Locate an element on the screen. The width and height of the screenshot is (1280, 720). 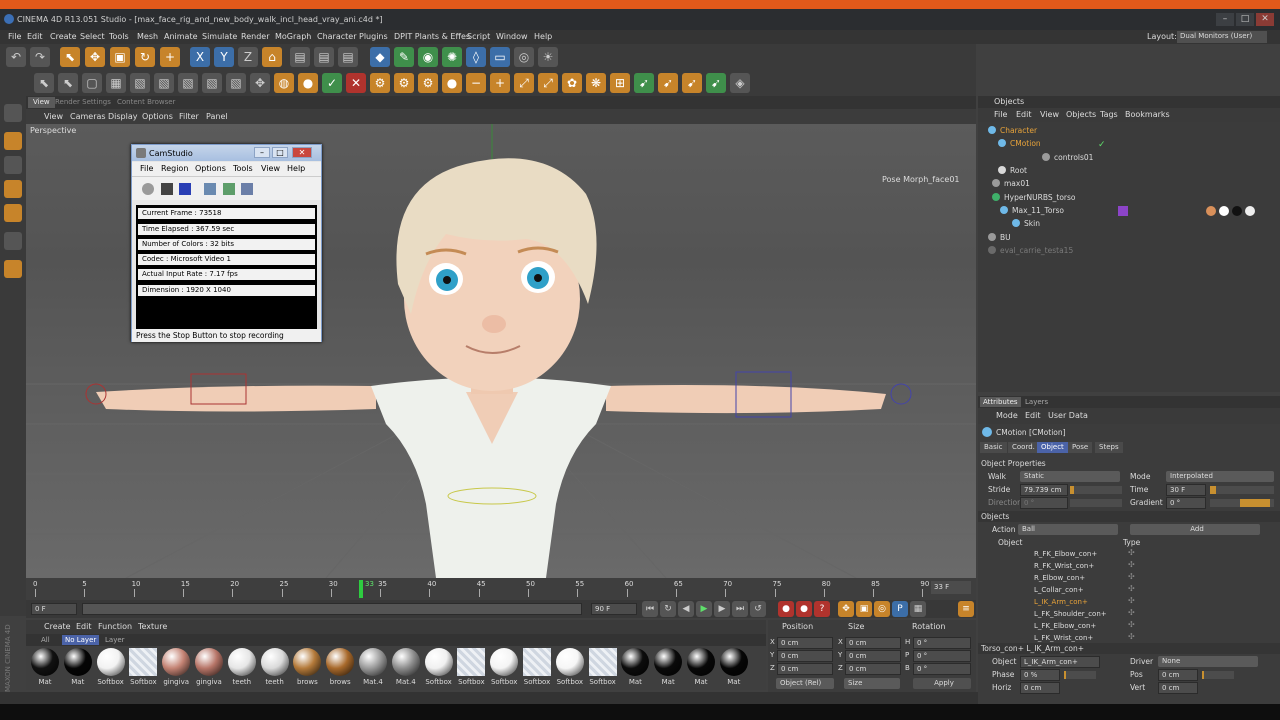
menu-animate: Animate is located at coordinates (181, 36).